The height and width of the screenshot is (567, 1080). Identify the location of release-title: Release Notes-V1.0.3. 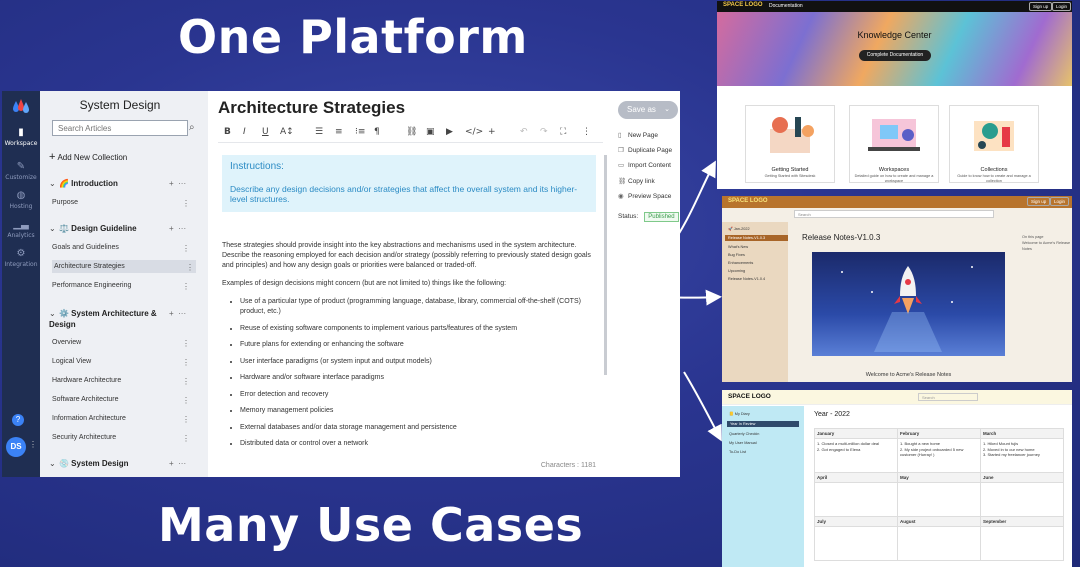
(841, 237).